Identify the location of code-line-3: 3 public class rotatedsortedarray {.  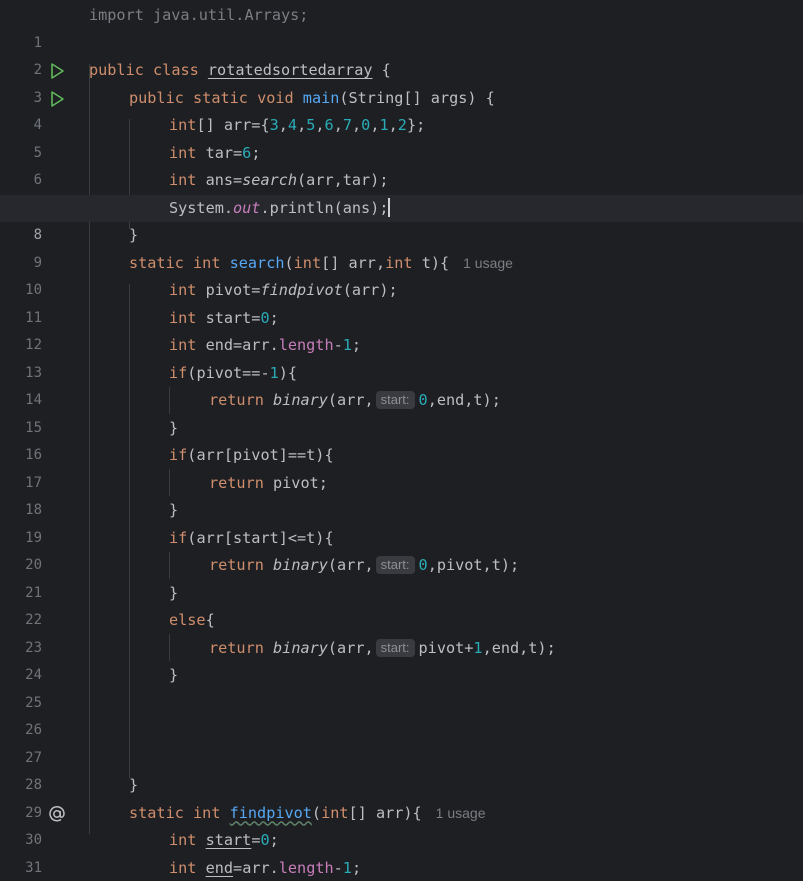
(401, 81).